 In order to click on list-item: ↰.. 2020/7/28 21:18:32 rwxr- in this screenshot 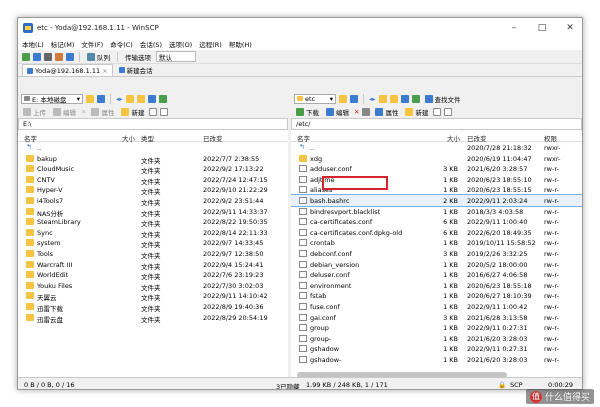, I will do `click(436, 147)`.